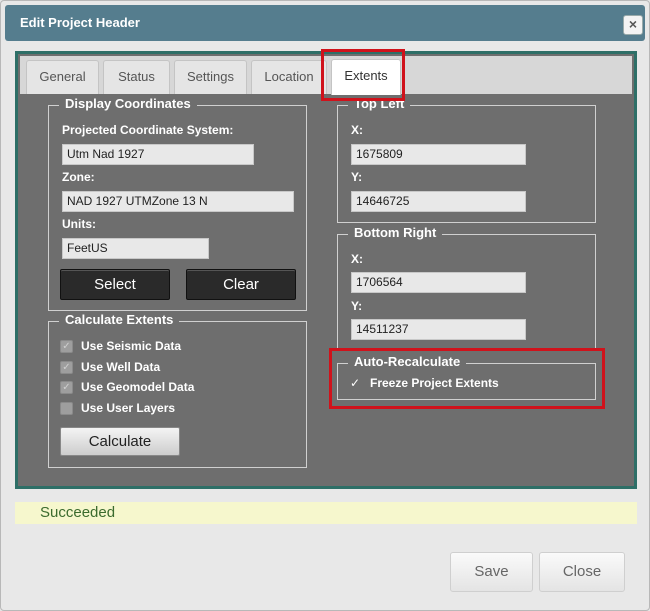  What do you see at coordinates (210, 77) in the screenshot?
I see `tab-settings: Settings` at bounding box center [210, 77].